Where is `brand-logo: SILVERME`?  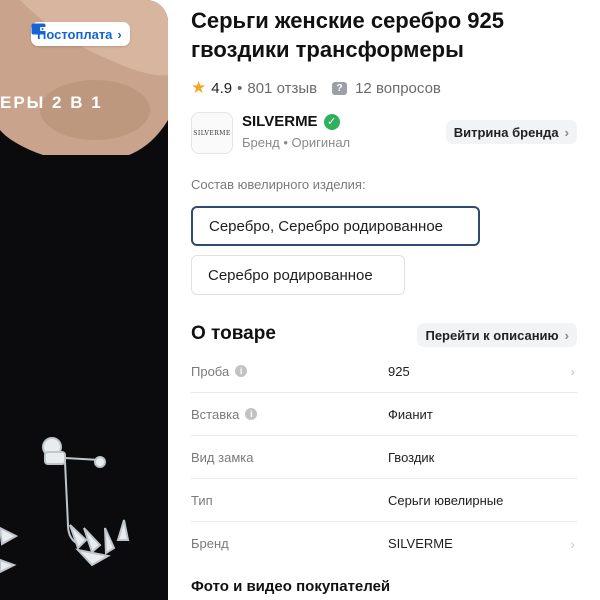 brand-logo: SILVERME is located at coordinates (212, 133).